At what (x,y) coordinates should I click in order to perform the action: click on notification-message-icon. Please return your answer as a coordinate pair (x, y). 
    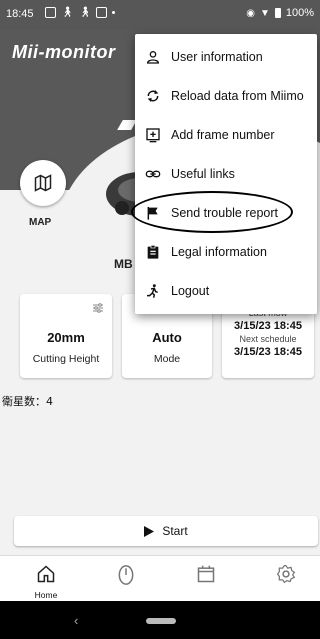
    Looking at the image, I should click on (102, 12).